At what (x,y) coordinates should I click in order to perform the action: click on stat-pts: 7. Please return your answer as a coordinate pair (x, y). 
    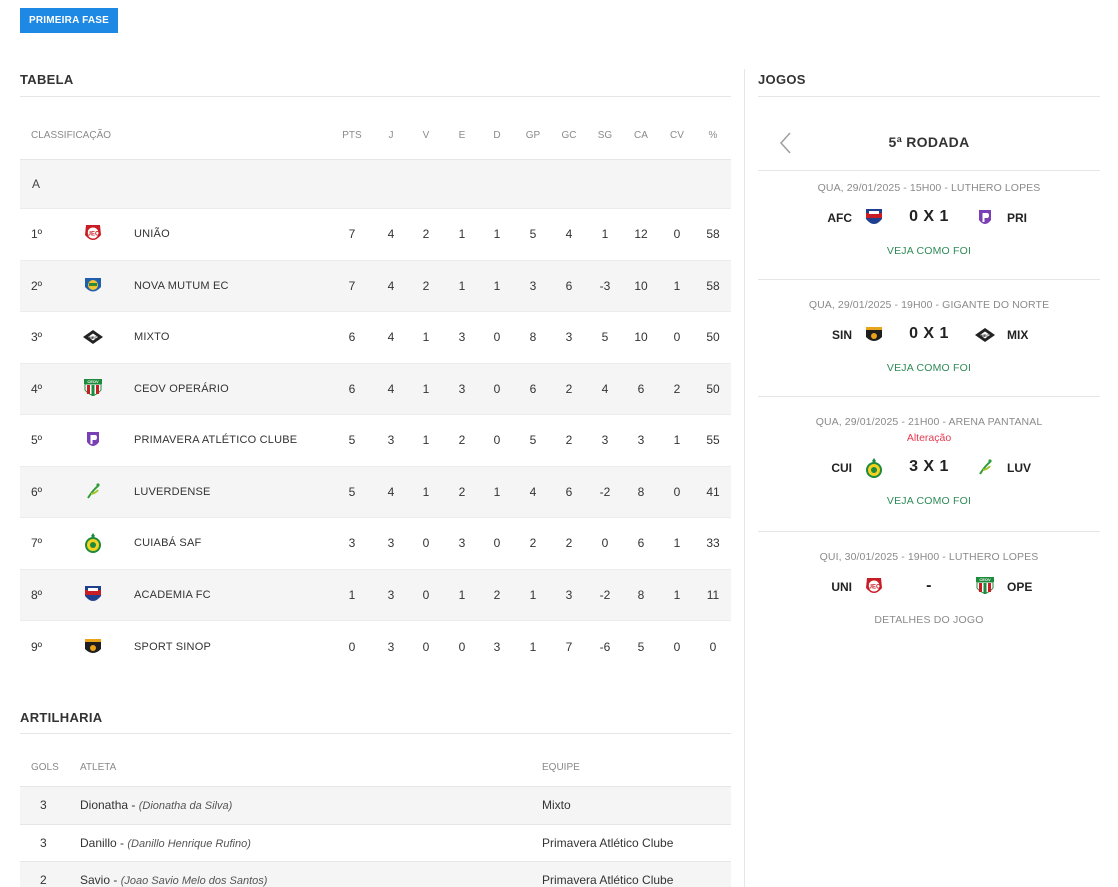
    Looking at the image, I should click on (352, 285).